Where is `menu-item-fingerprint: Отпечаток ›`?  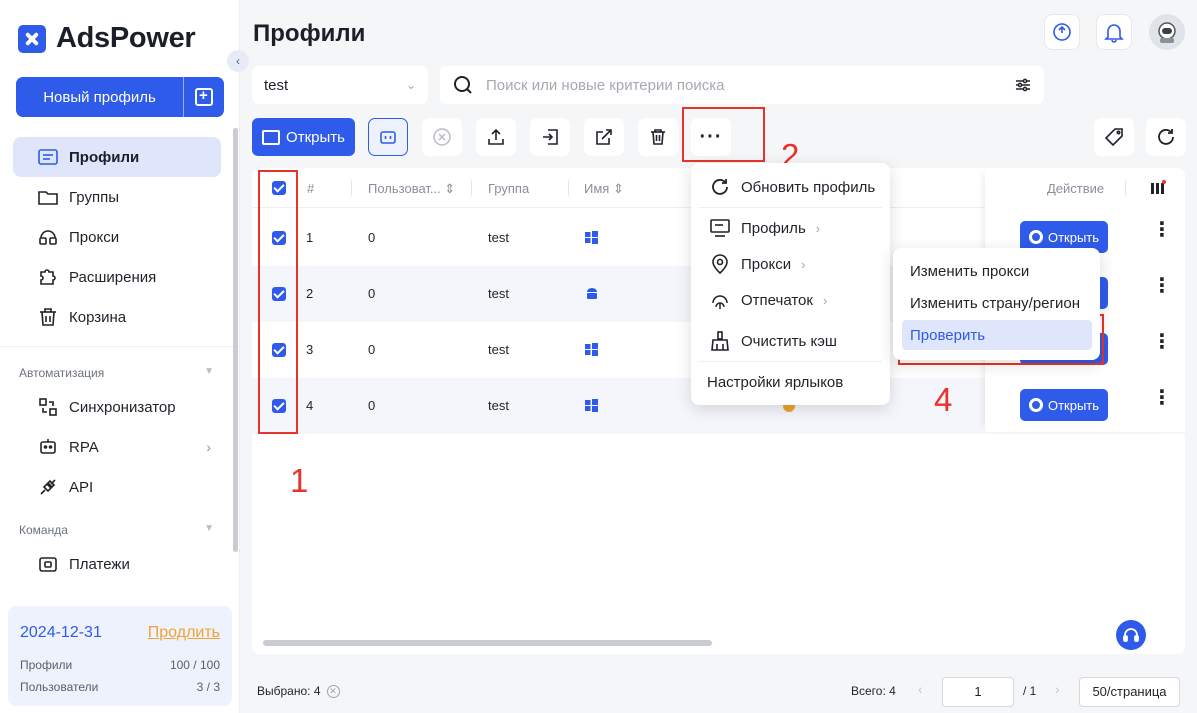 menu-item-fingerprint: Отпечаток › is located at coordinates (790, 300).